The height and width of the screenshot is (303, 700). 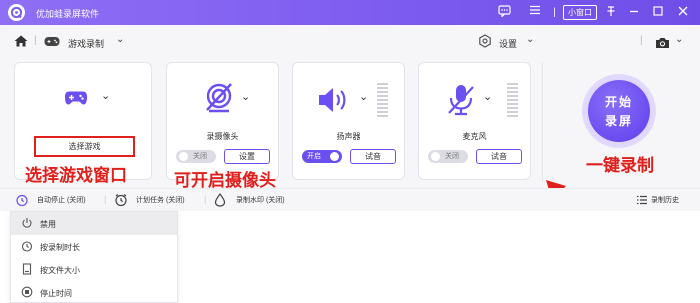 I want to click on close-icon, so click(x=682, y=12).